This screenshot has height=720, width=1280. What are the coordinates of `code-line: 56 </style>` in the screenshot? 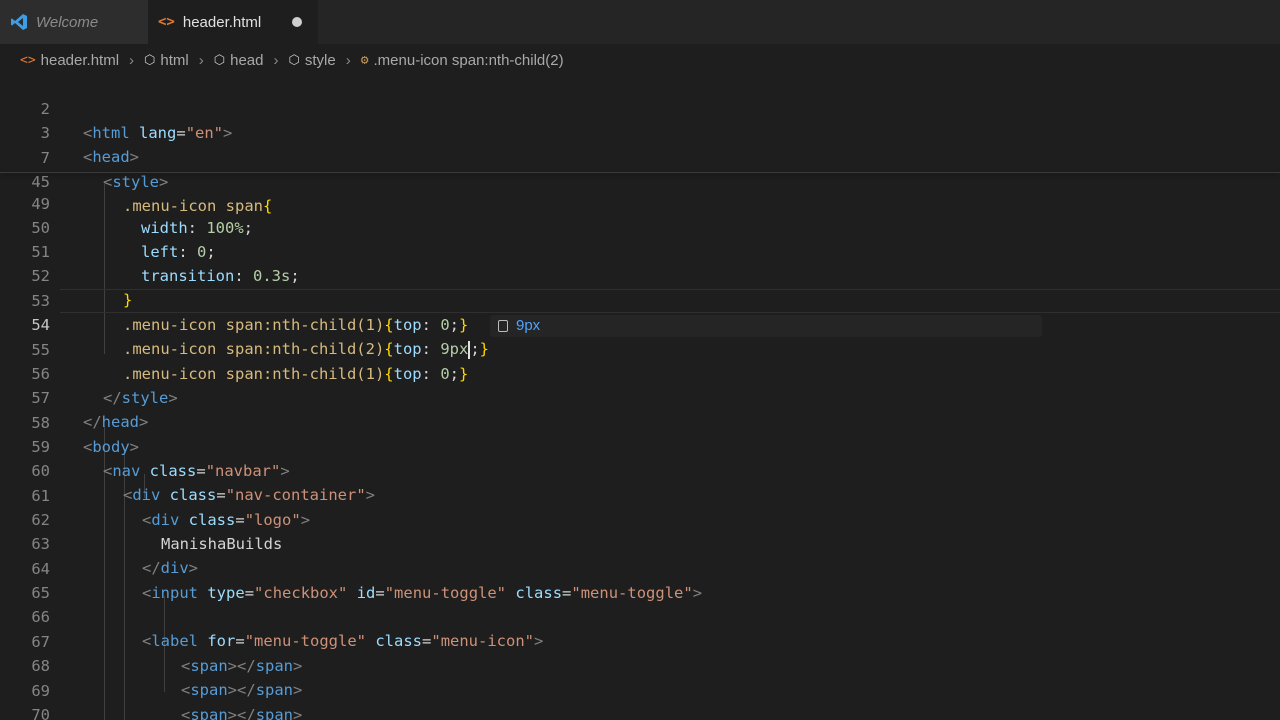 It's located at (640, 372).